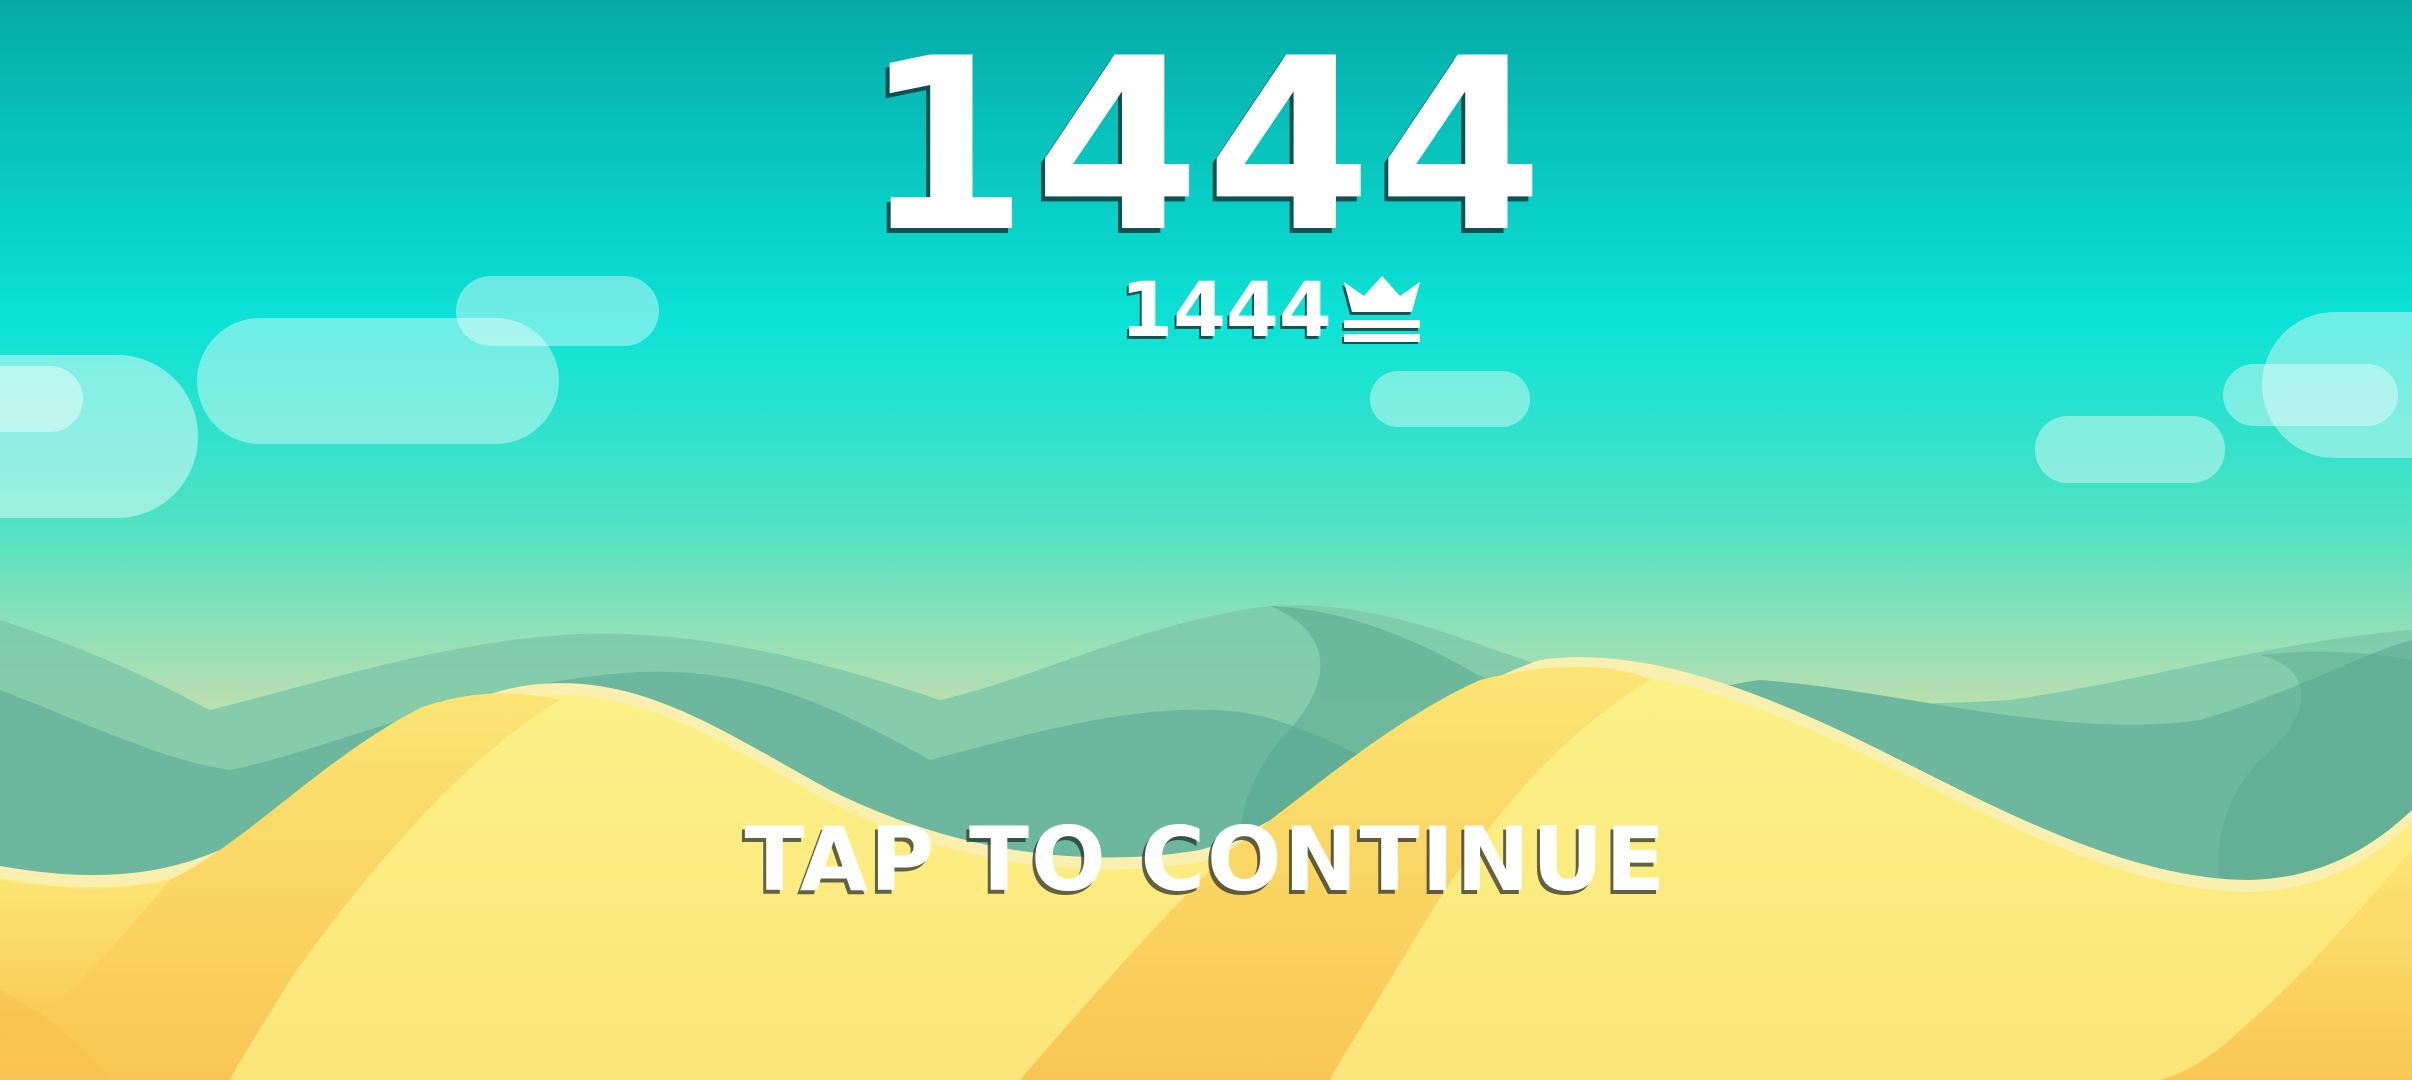 The height and width of the screenshot is (1080, 2412). What do you see at coordinates (1380, 310) in the screenshot?
I see `crown-icon` at bounding box center [1380, 310].